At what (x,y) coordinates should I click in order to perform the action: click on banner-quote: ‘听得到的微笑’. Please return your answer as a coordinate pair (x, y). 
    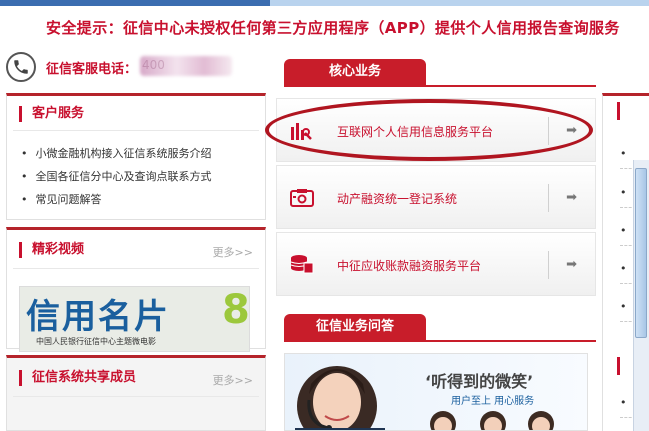
    Looking at the image, I should click on (479, 381).